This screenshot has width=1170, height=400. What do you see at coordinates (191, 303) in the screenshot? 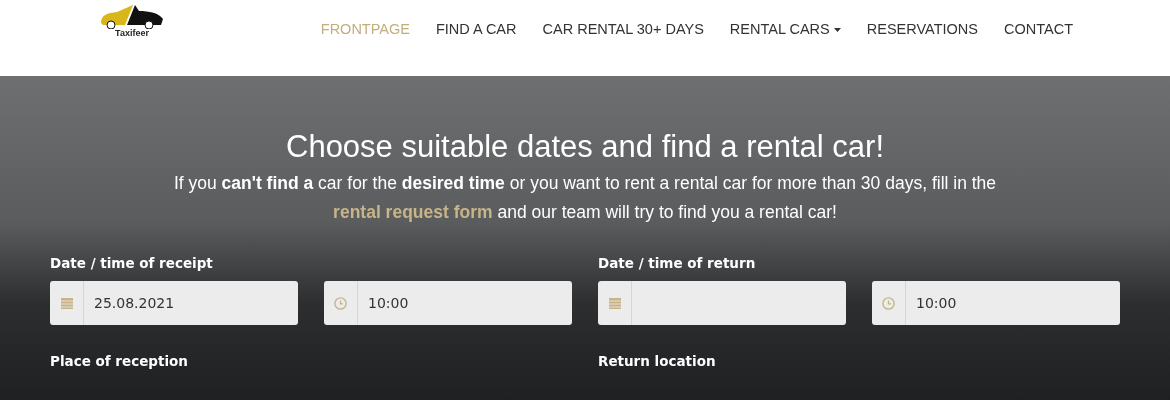
I see `date-field: 25.08.2021` at bounding box center [191, 303].